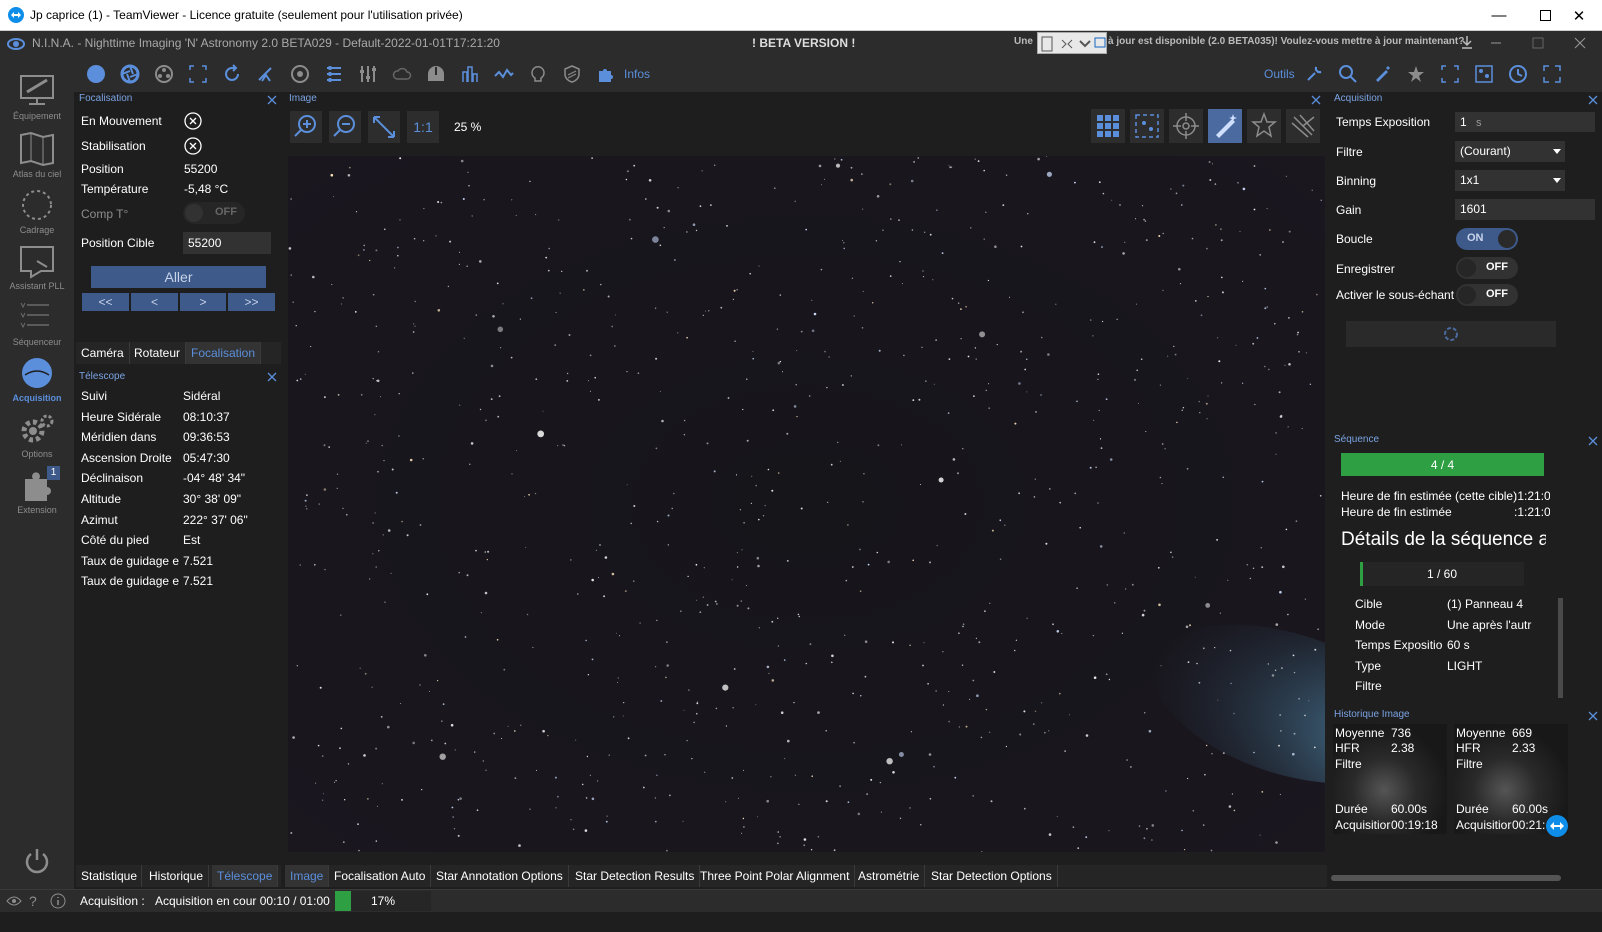 The height and width of the screenshot is (932, 1602). What do you see at coordinates (1225, 126) in the screenshot?
I see `auto-stretch-icon` at bounding box center [1225, 126].